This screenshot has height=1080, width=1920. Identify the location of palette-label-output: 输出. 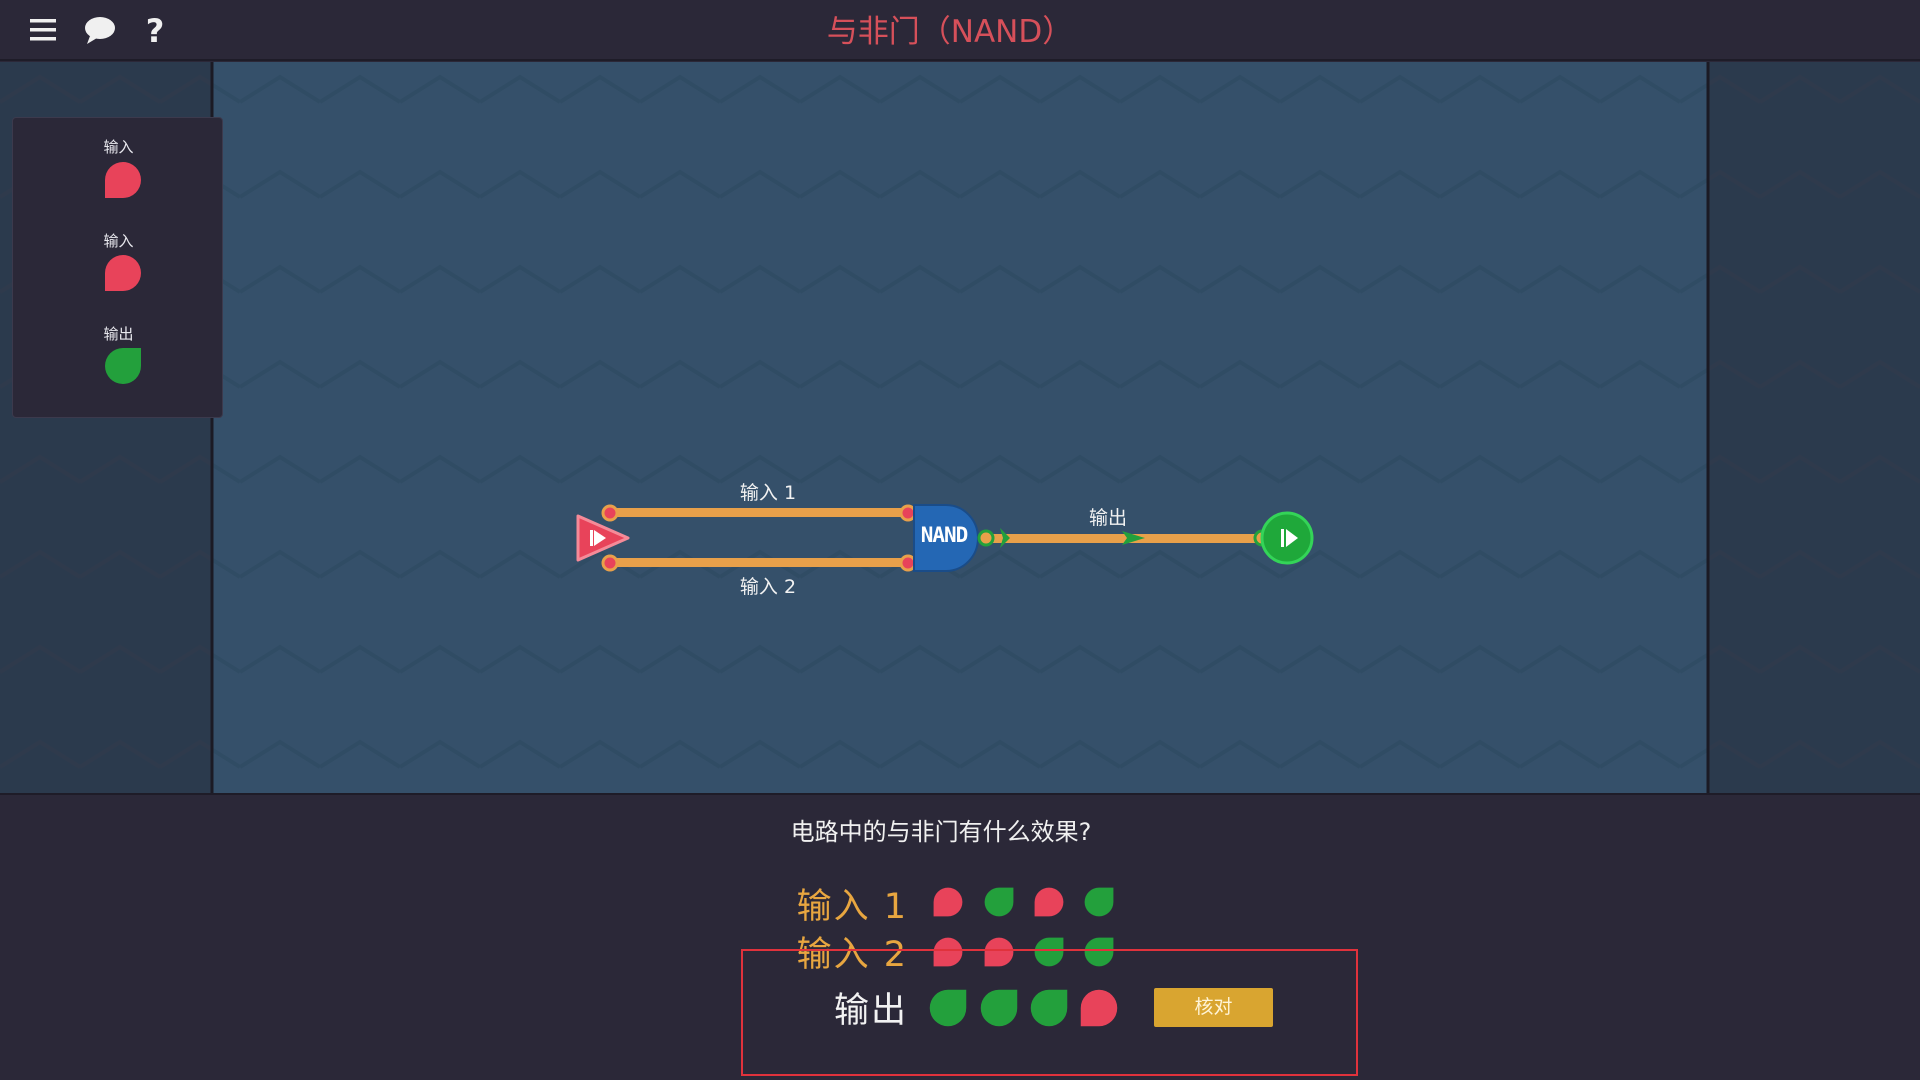
(118, 334).